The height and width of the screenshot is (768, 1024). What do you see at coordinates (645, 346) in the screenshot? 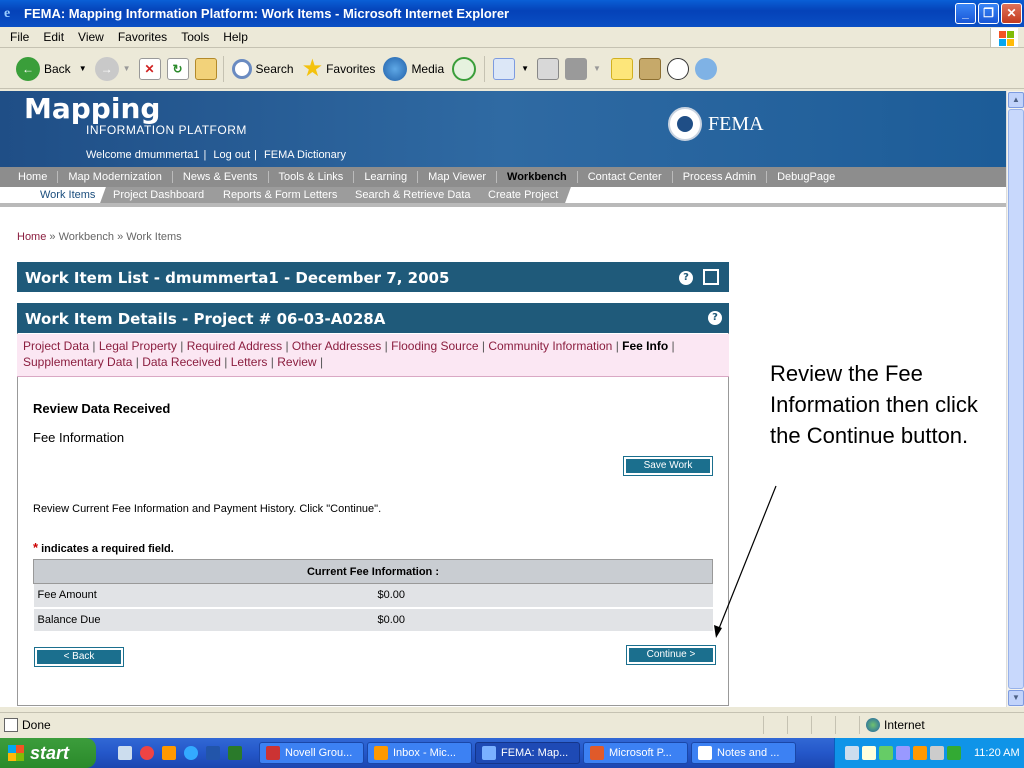
I see `link-fee-info: Fee Info` at bounding box center [645, 346].